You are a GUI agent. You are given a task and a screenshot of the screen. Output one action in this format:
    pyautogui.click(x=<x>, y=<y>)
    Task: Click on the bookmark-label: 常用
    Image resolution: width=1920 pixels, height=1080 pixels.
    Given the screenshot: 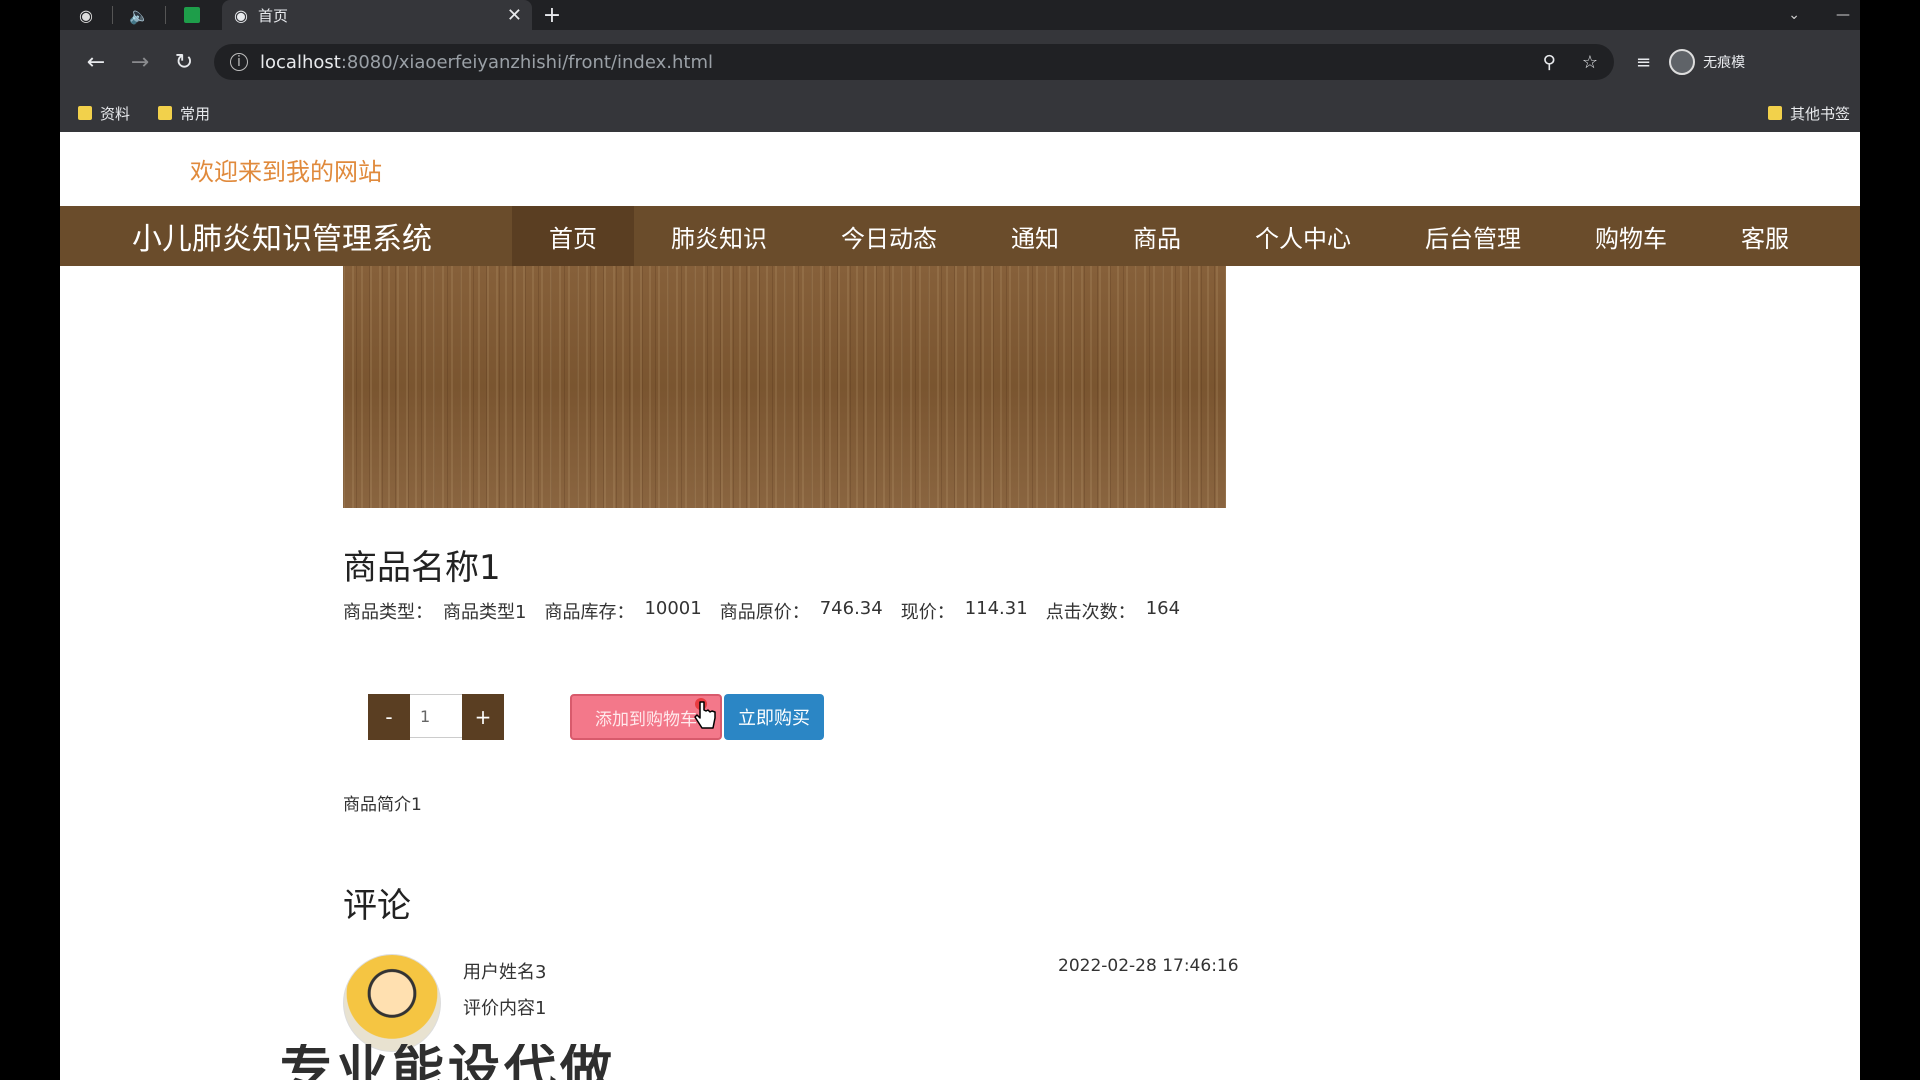 What is the action you would take?
    pyautogui.click(x=195, y=113)
    